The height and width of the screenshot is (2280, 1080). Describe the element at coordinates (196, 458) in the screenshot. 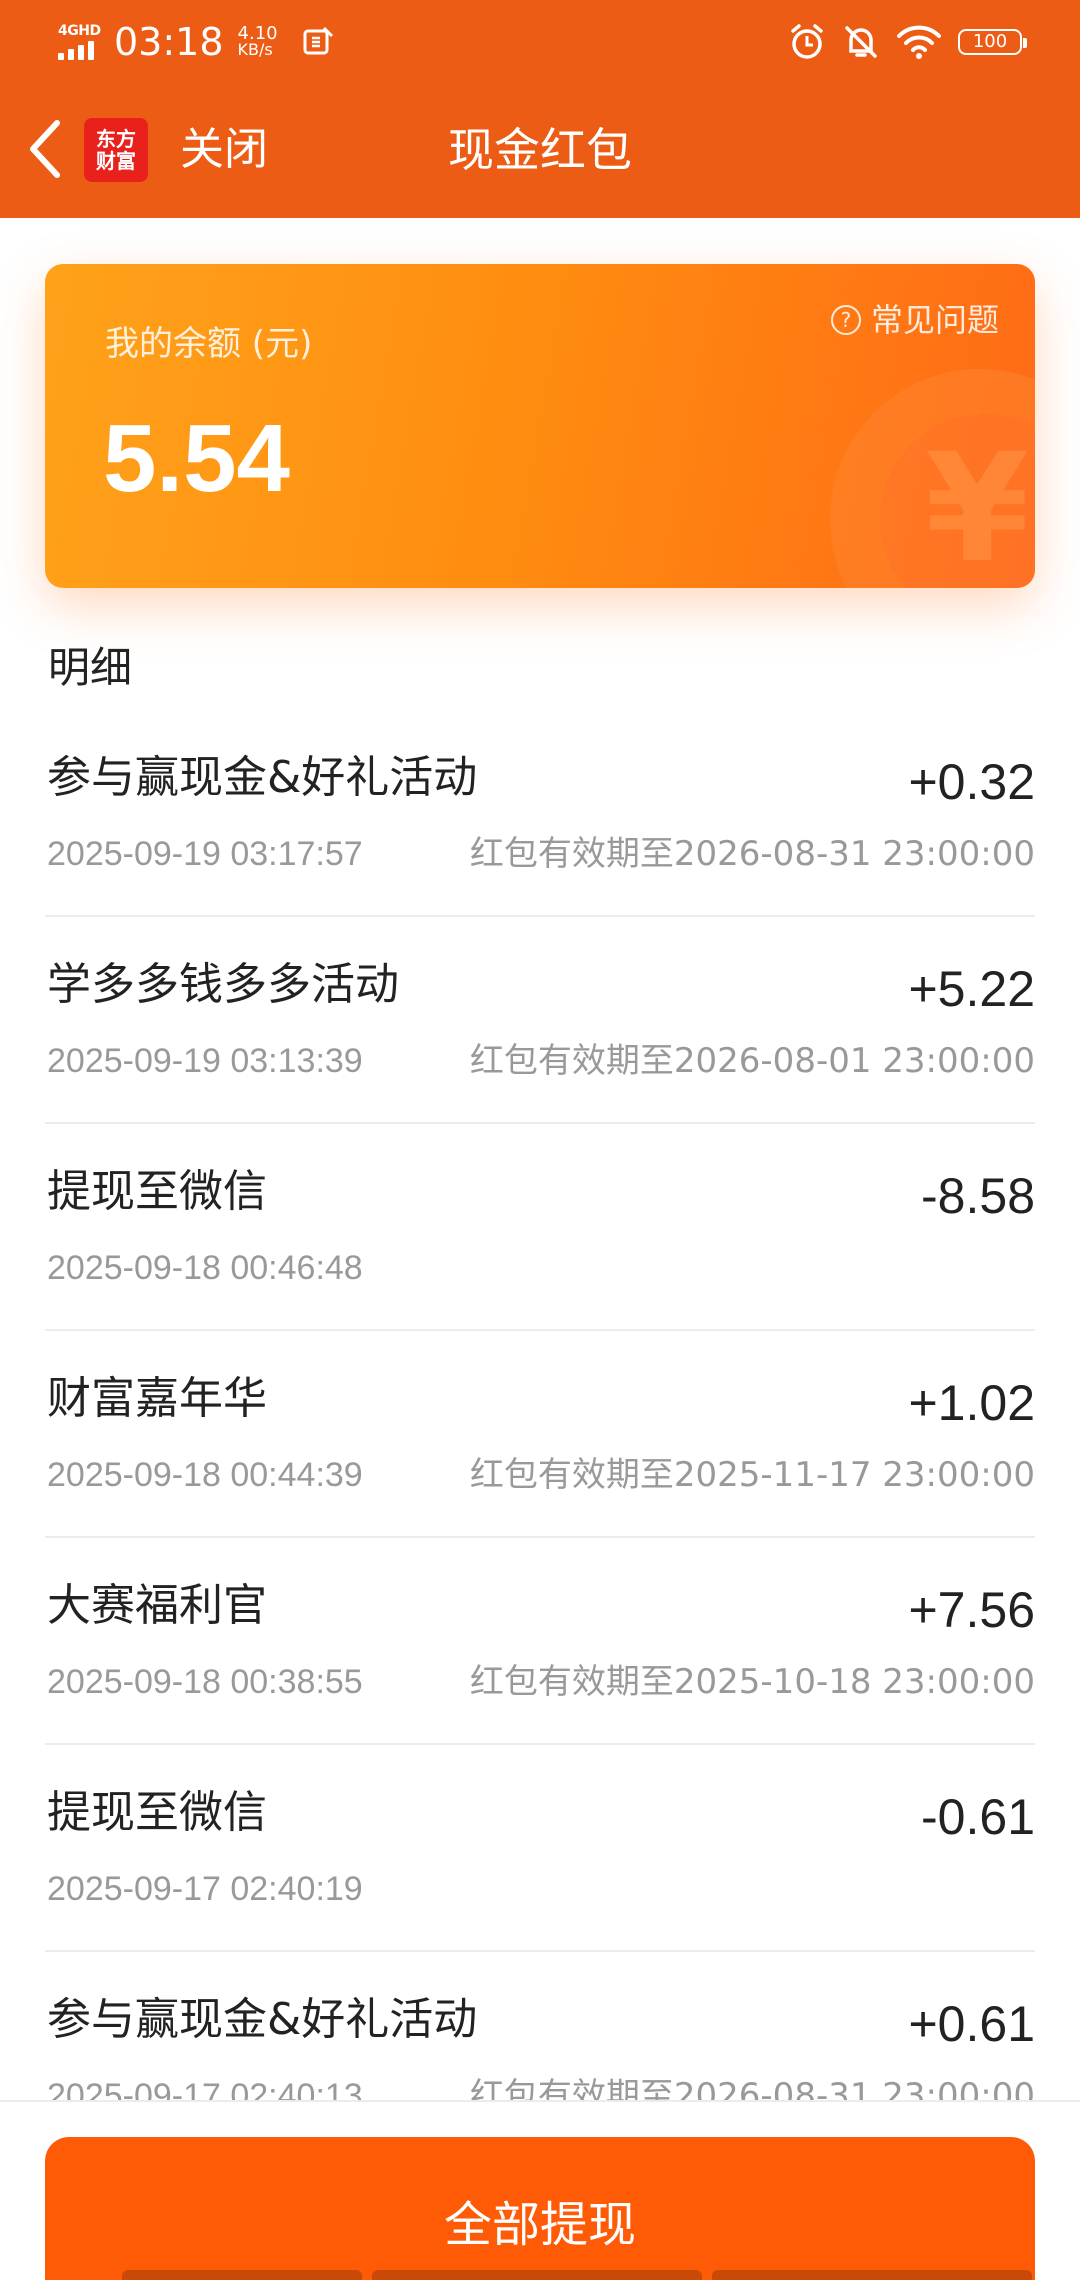

I see `balance-value: 5.54` at that location.